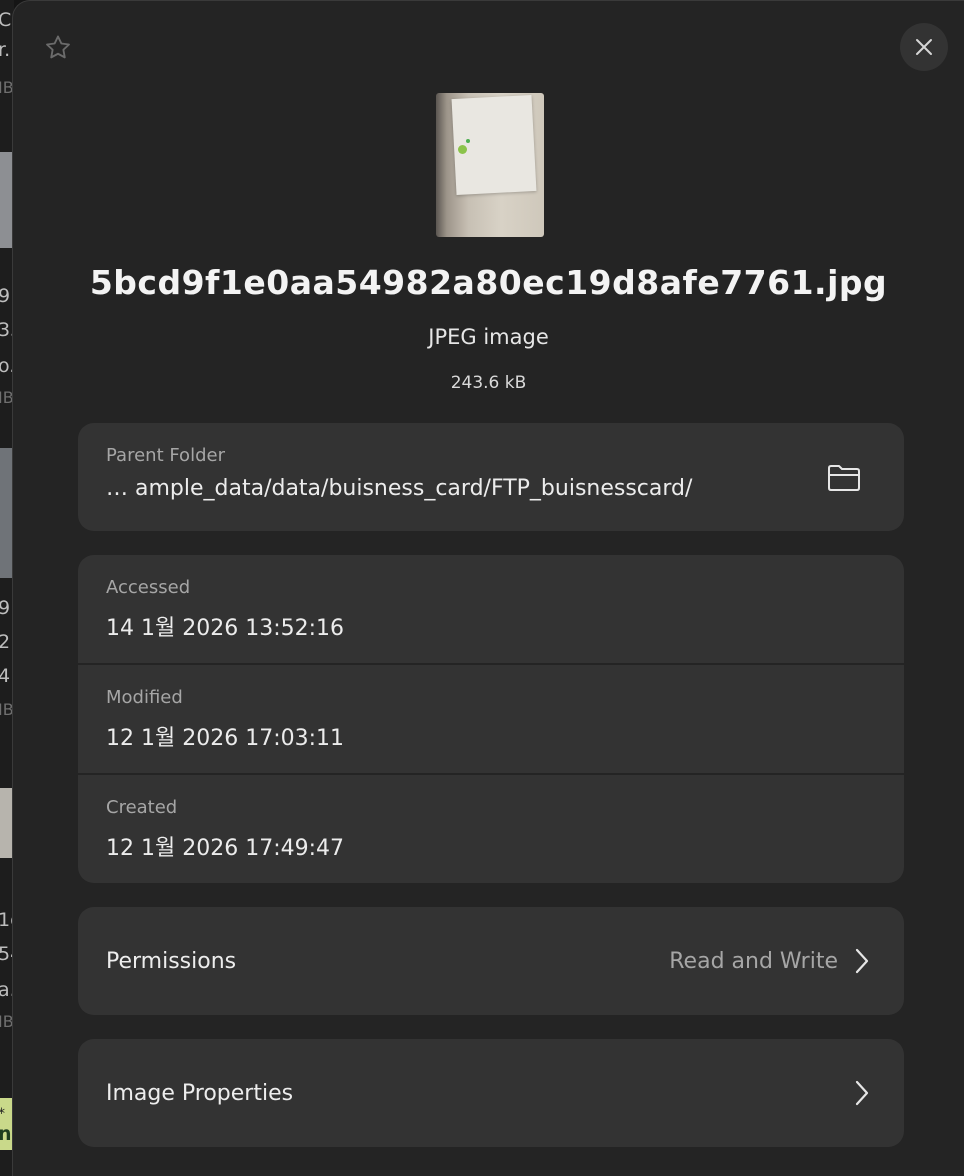 Image resolution: width=964 pixels, height=1176 pixels. I want to click on permissions-card: Permissions Read and Write, so click(491, 961).